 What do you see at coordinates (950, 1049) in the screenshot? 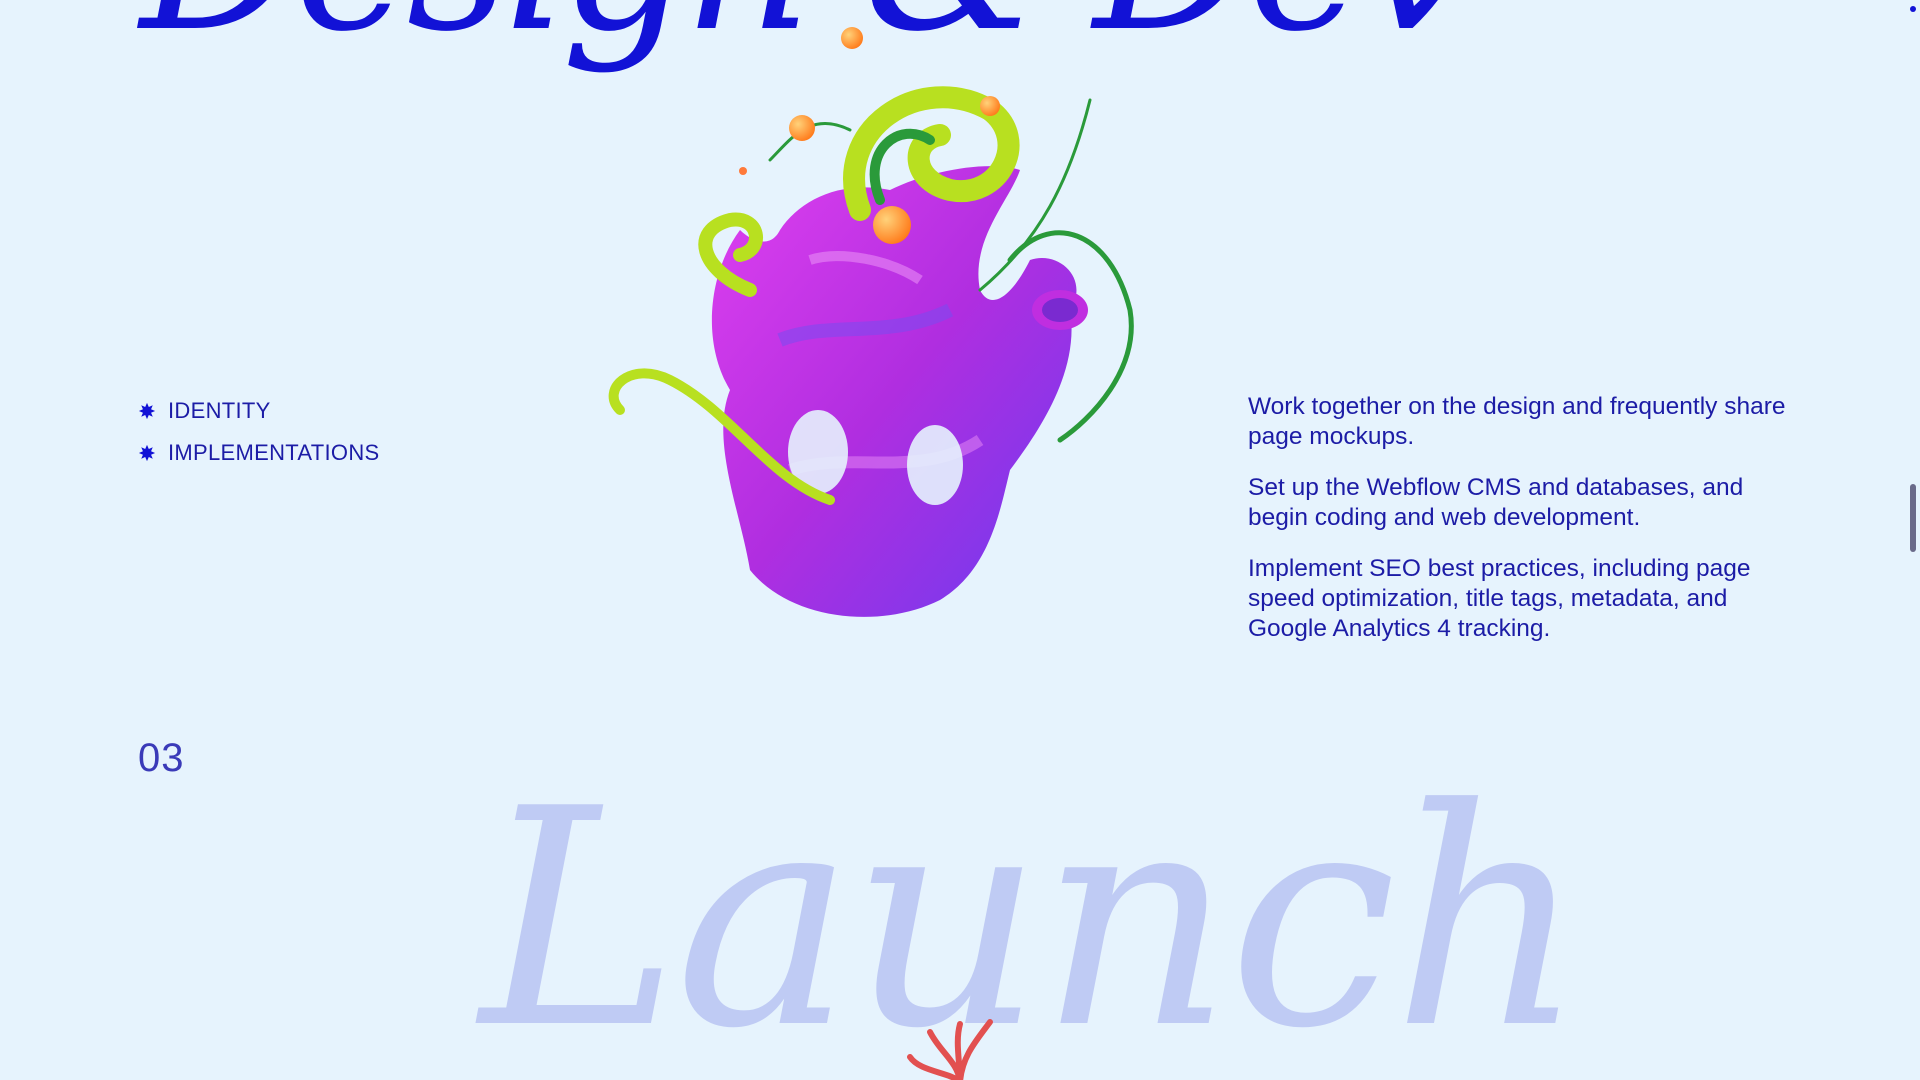
I see `coral-illustration` at bounding box center [950, 1049].